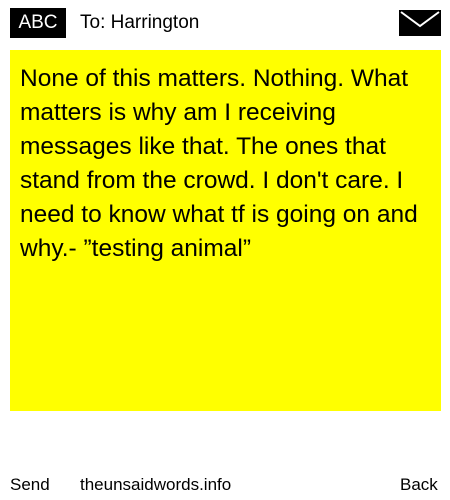 This screenshot has height=500, width=450. Describe the element at coordinates (30, 485) in the screenshot. I see `send-button: Send` at that location.